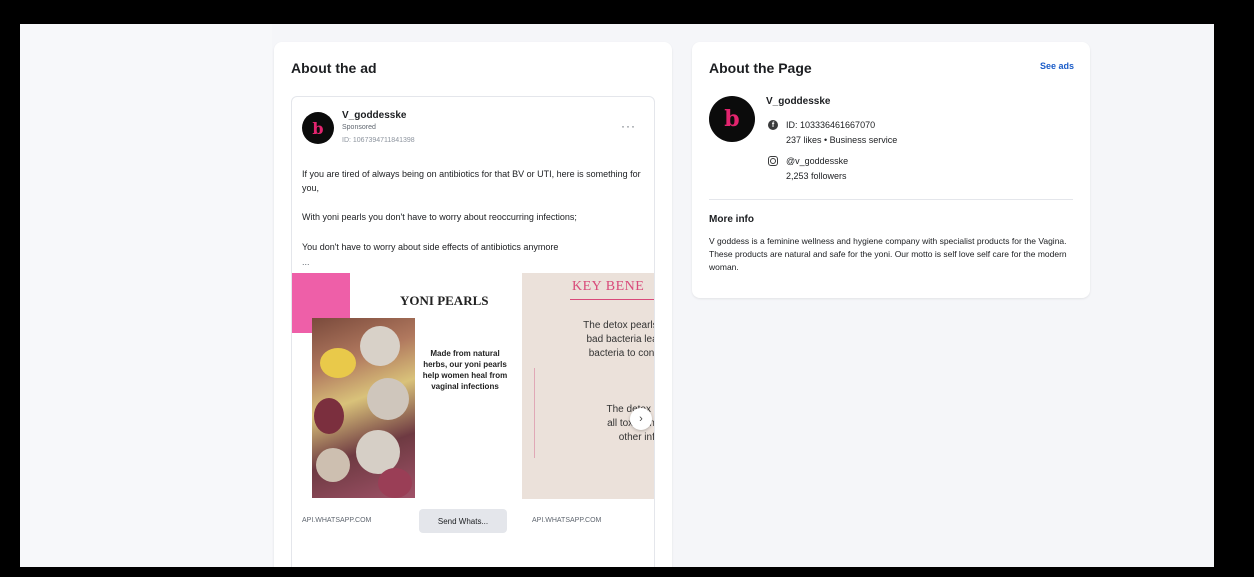 The width and height of the screenshot is (1254, 577). I want to click on facebook-page-stats: 237 likes • Business service, so click(842, 140).